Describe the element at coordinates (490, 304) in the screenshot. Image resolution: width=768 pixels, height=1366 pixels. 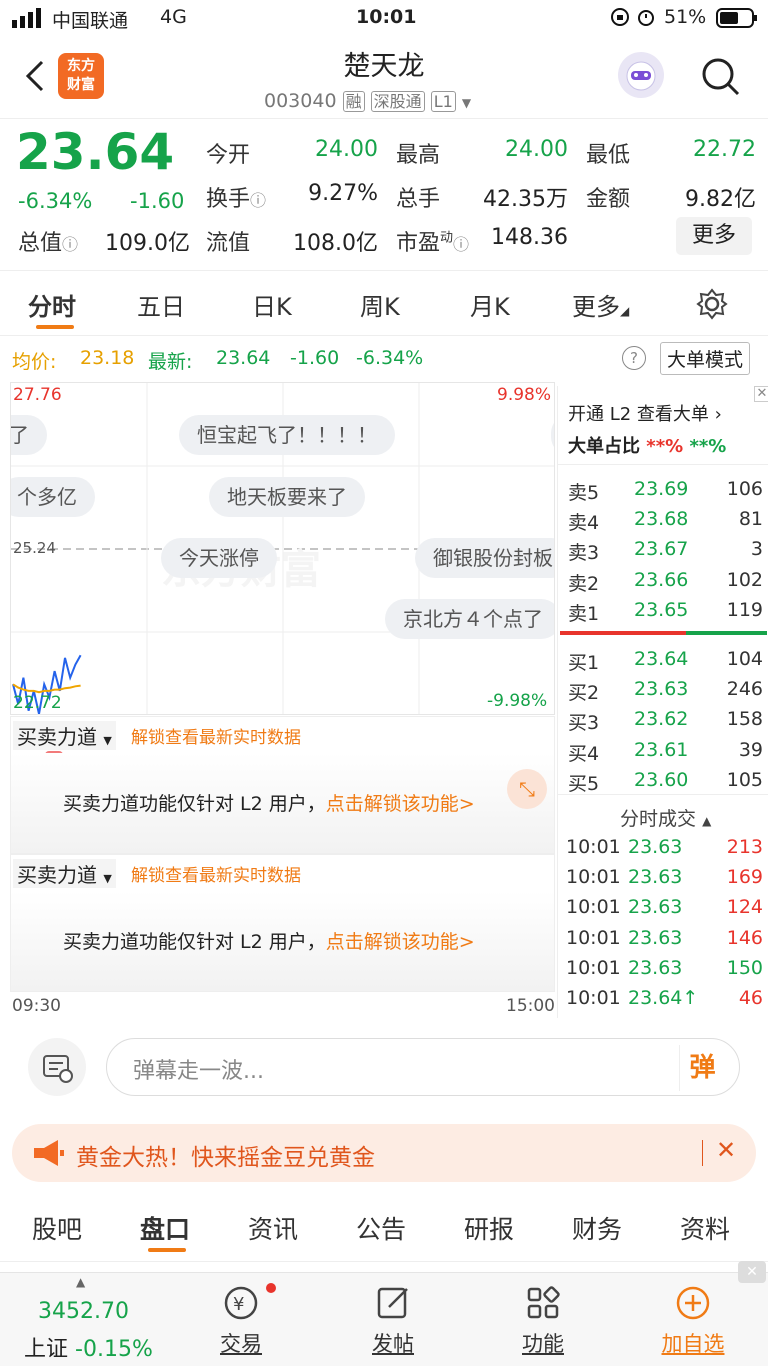
I see `tab-monthly-k: 月K` at that location.